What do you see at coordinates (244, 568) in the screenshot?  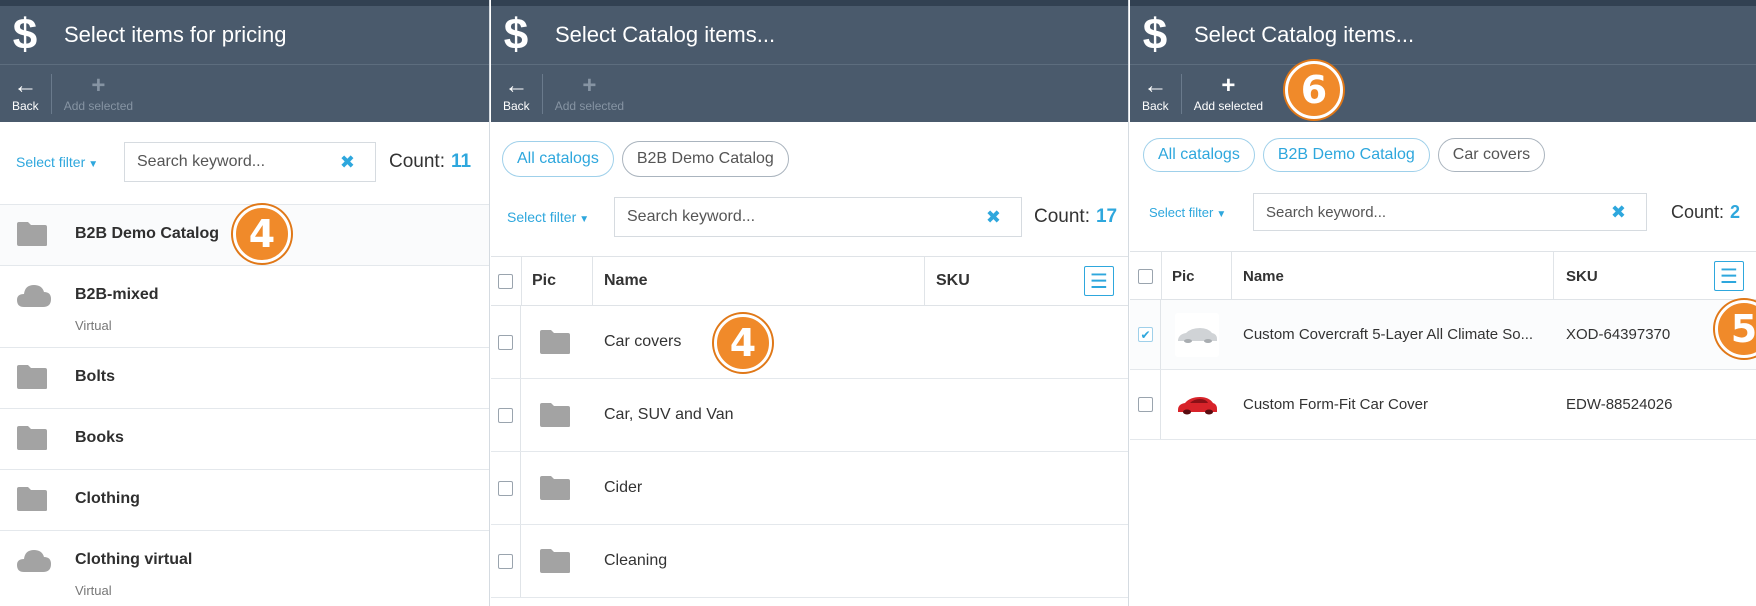 I see `list-item: Clothing virtual Virtual` at bounding box center [244, 568].